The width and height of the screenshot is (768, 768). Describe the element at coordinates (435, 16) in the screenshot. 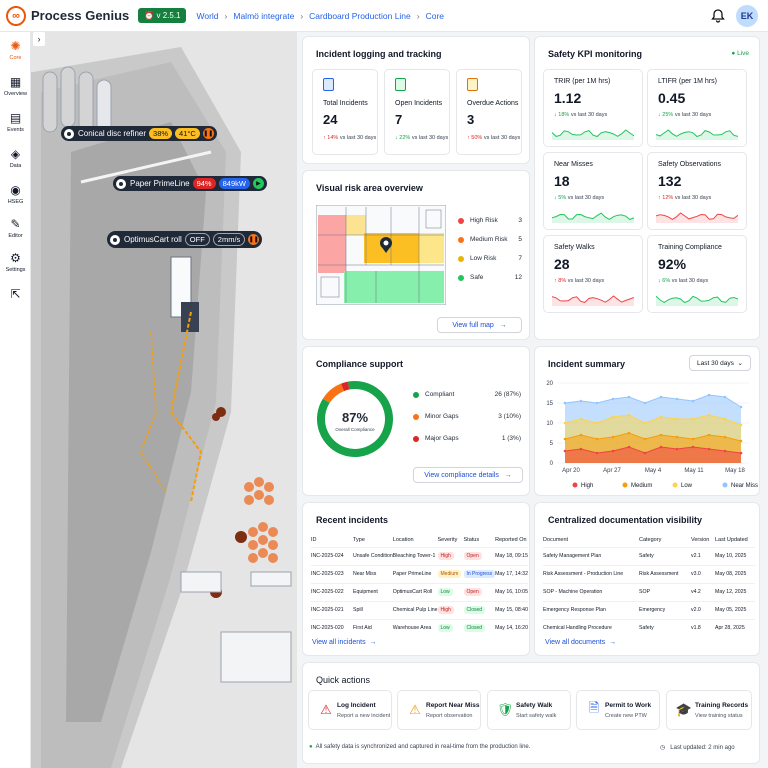

I see `breadcrumb-current: Core` at that location.